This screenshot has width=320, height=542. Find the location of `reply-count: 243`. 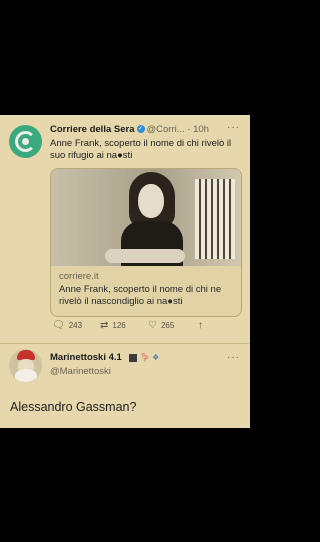

reply-count: 243 is located at coordinates (75, 325).